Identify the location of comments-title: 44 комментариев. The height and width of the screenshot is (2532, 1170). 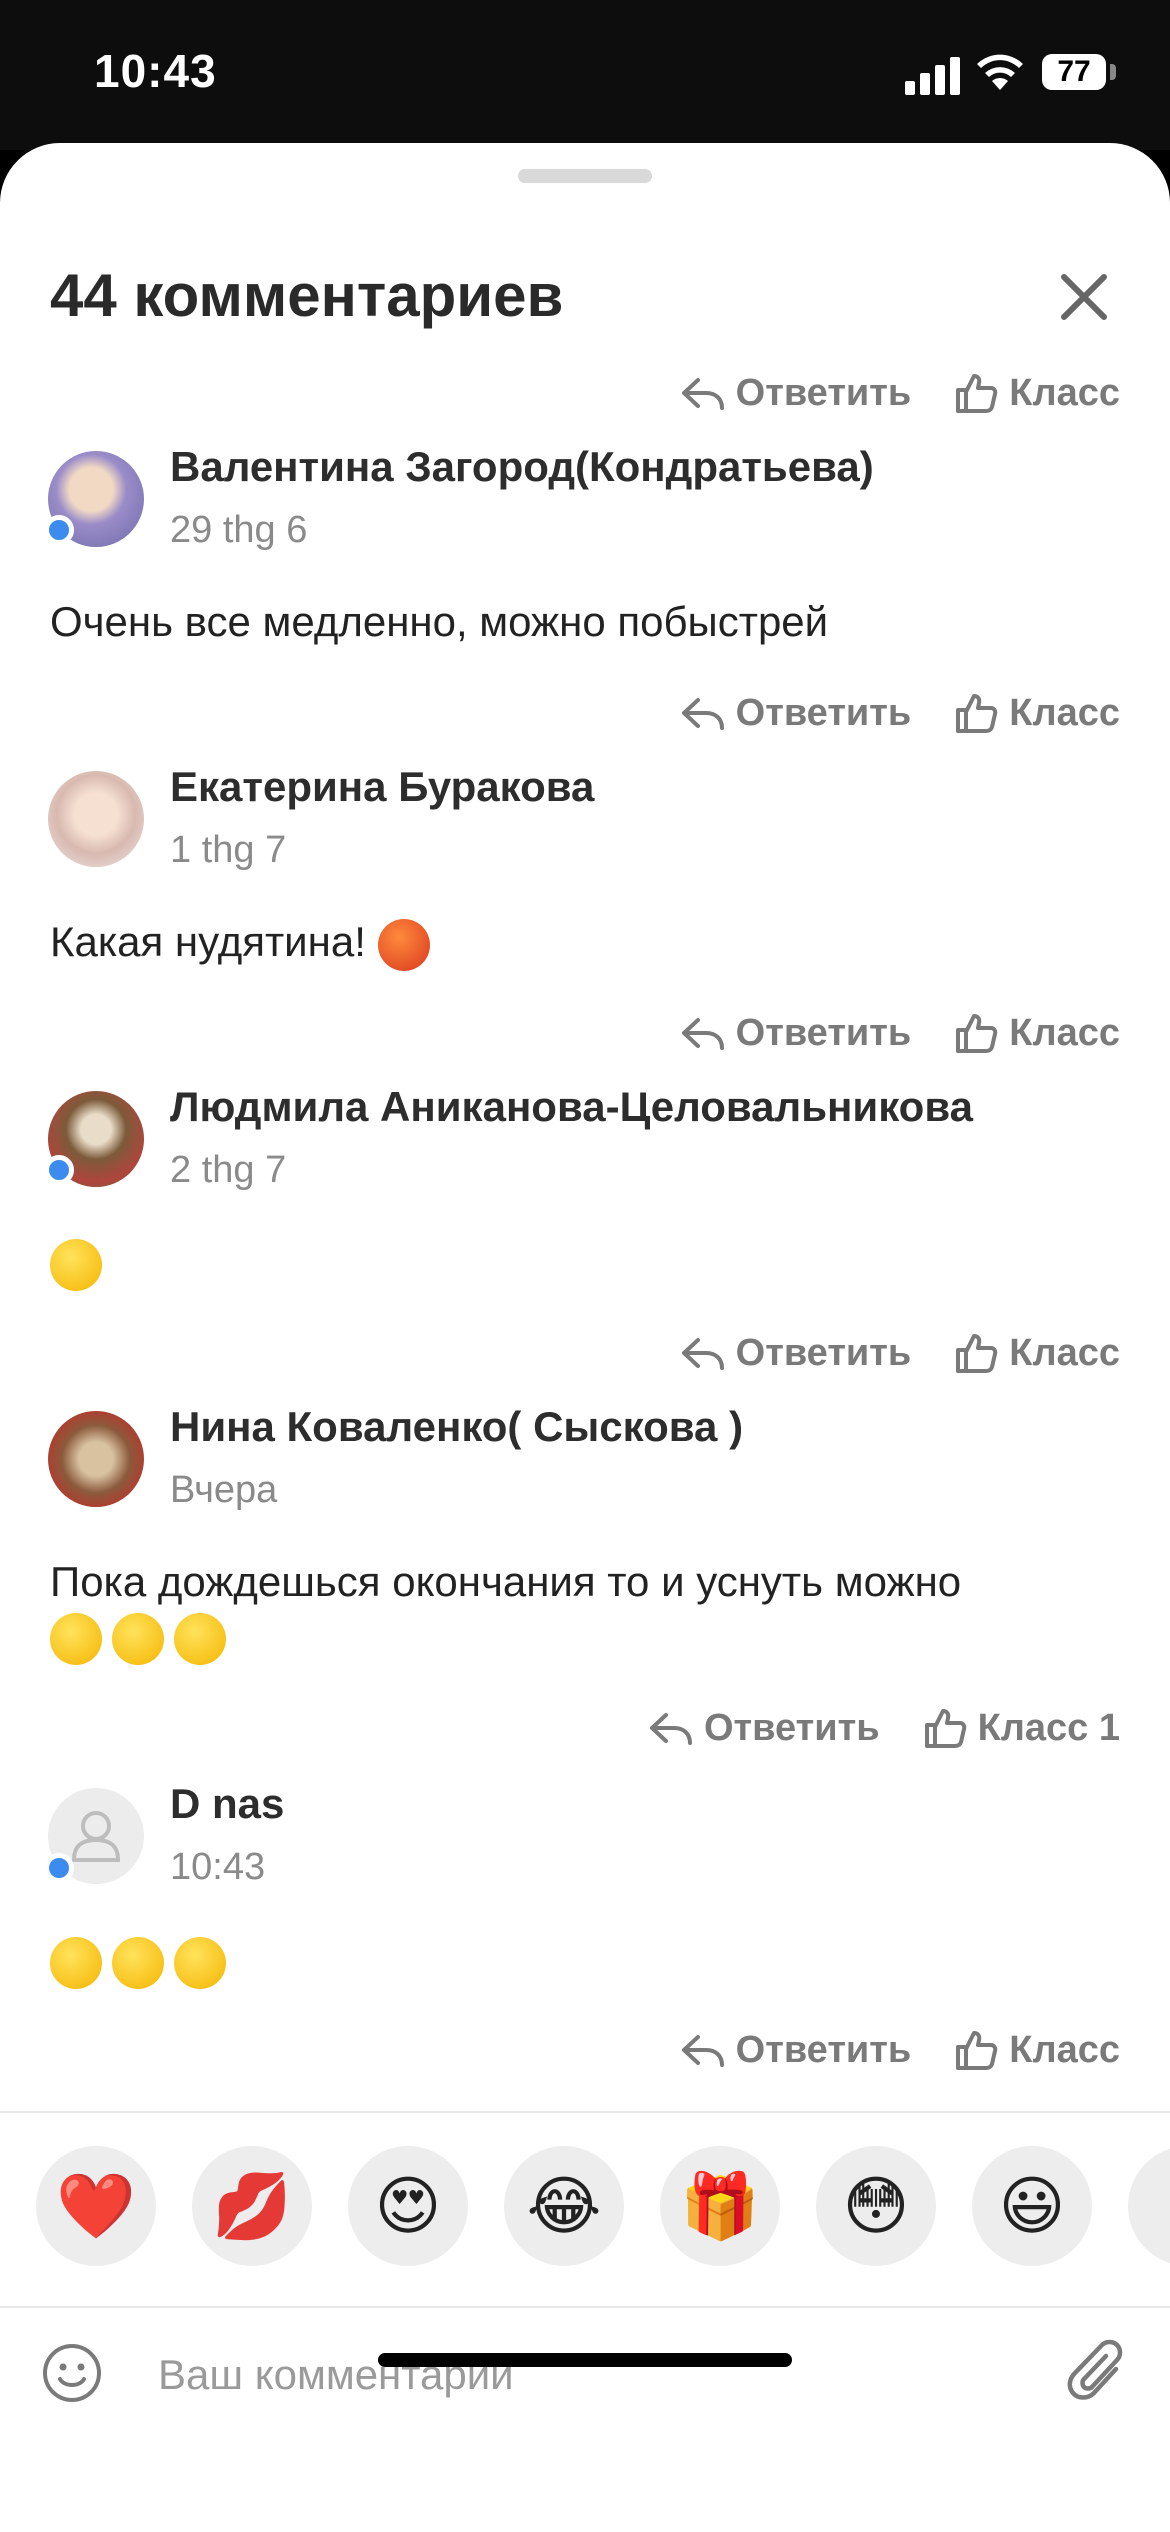
(307, 295).